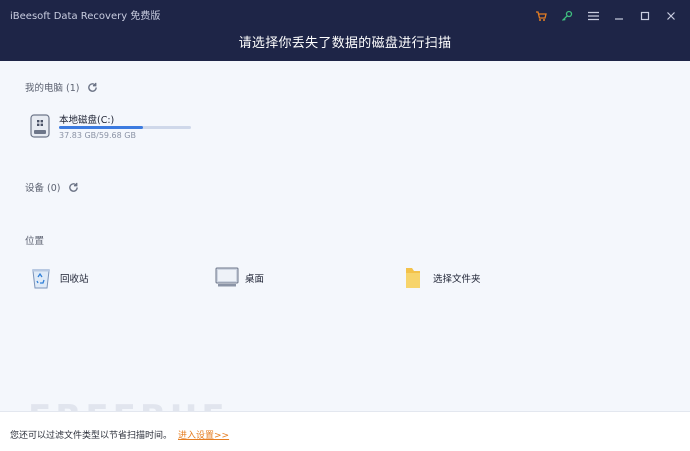 This screenshot has width=690, height=451. I want to click on window-controls, so click(606, 16).